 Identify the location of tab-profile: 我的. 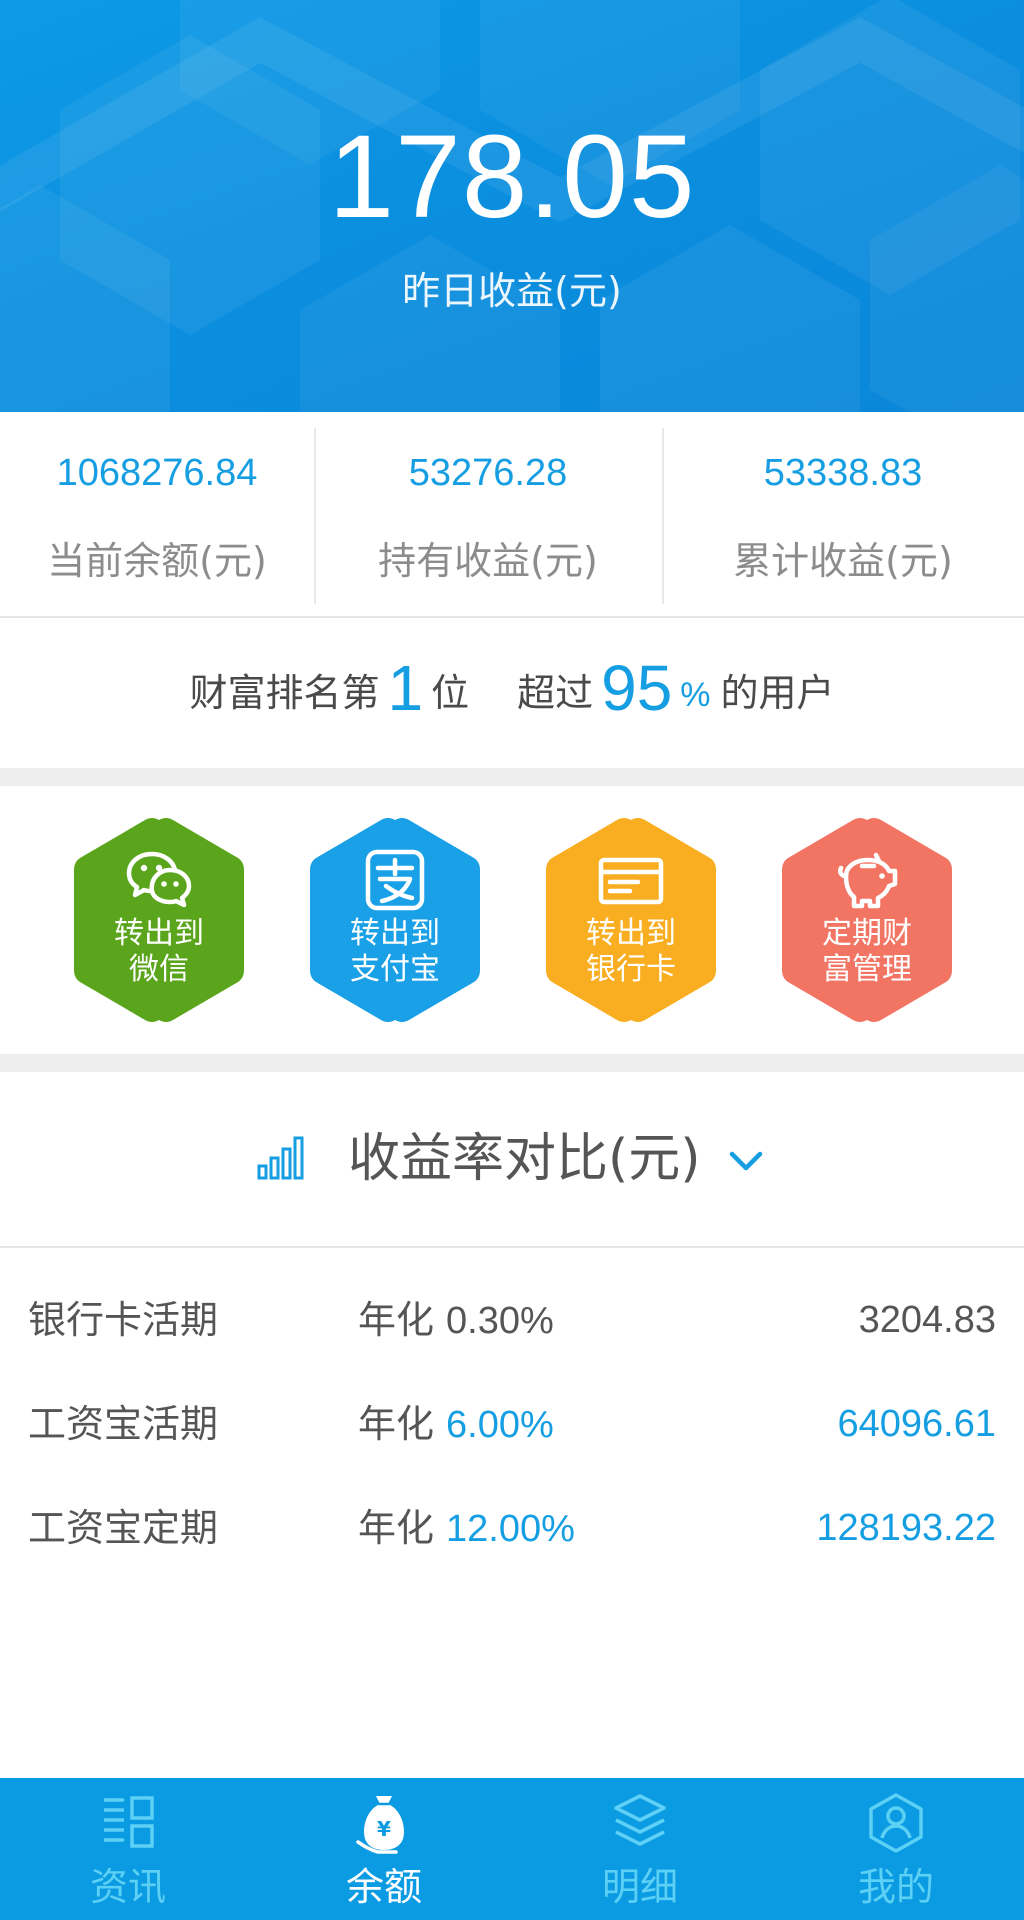
(896, 1849).